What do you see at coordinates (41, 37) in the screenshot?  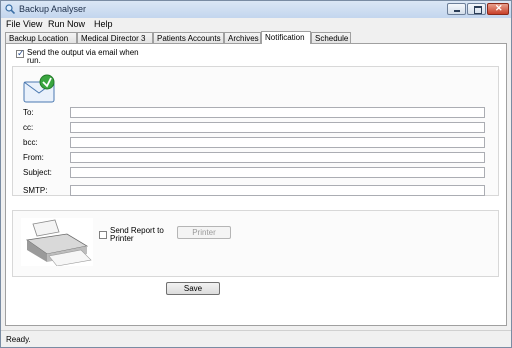 I see `tab-backup-location: Backup Location` at bounding box center [41, 37].